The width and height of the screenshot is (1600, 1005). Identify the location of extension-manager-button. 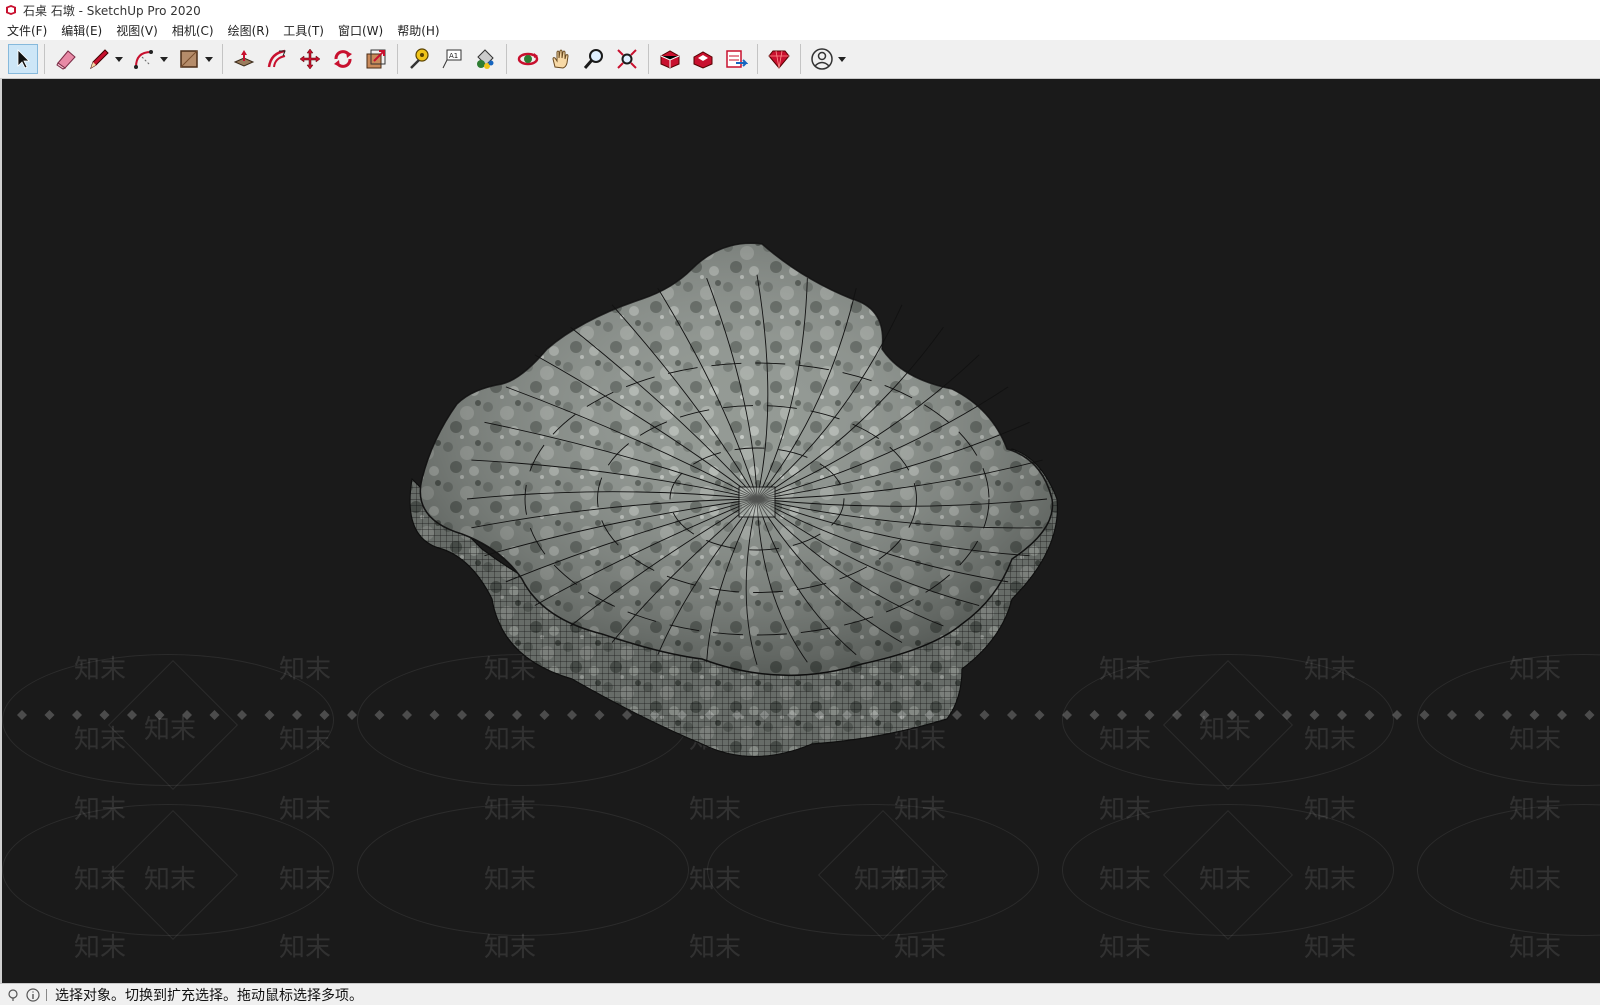
(779, 59).